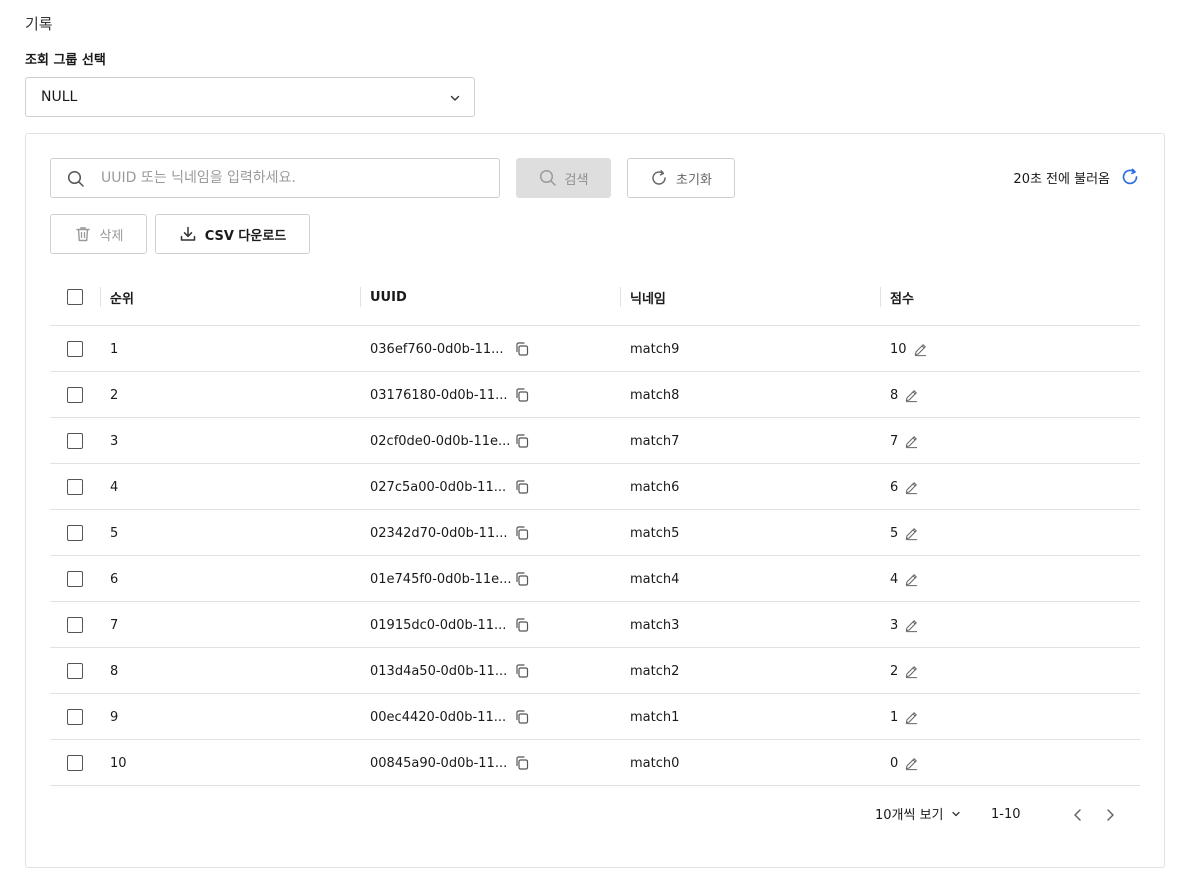 This screenshot has height=887, width=1190. Describe the element at coordinates (595, 815) in the screenshot. I see `pagination: 10개씩 보기 1-10` at that location.